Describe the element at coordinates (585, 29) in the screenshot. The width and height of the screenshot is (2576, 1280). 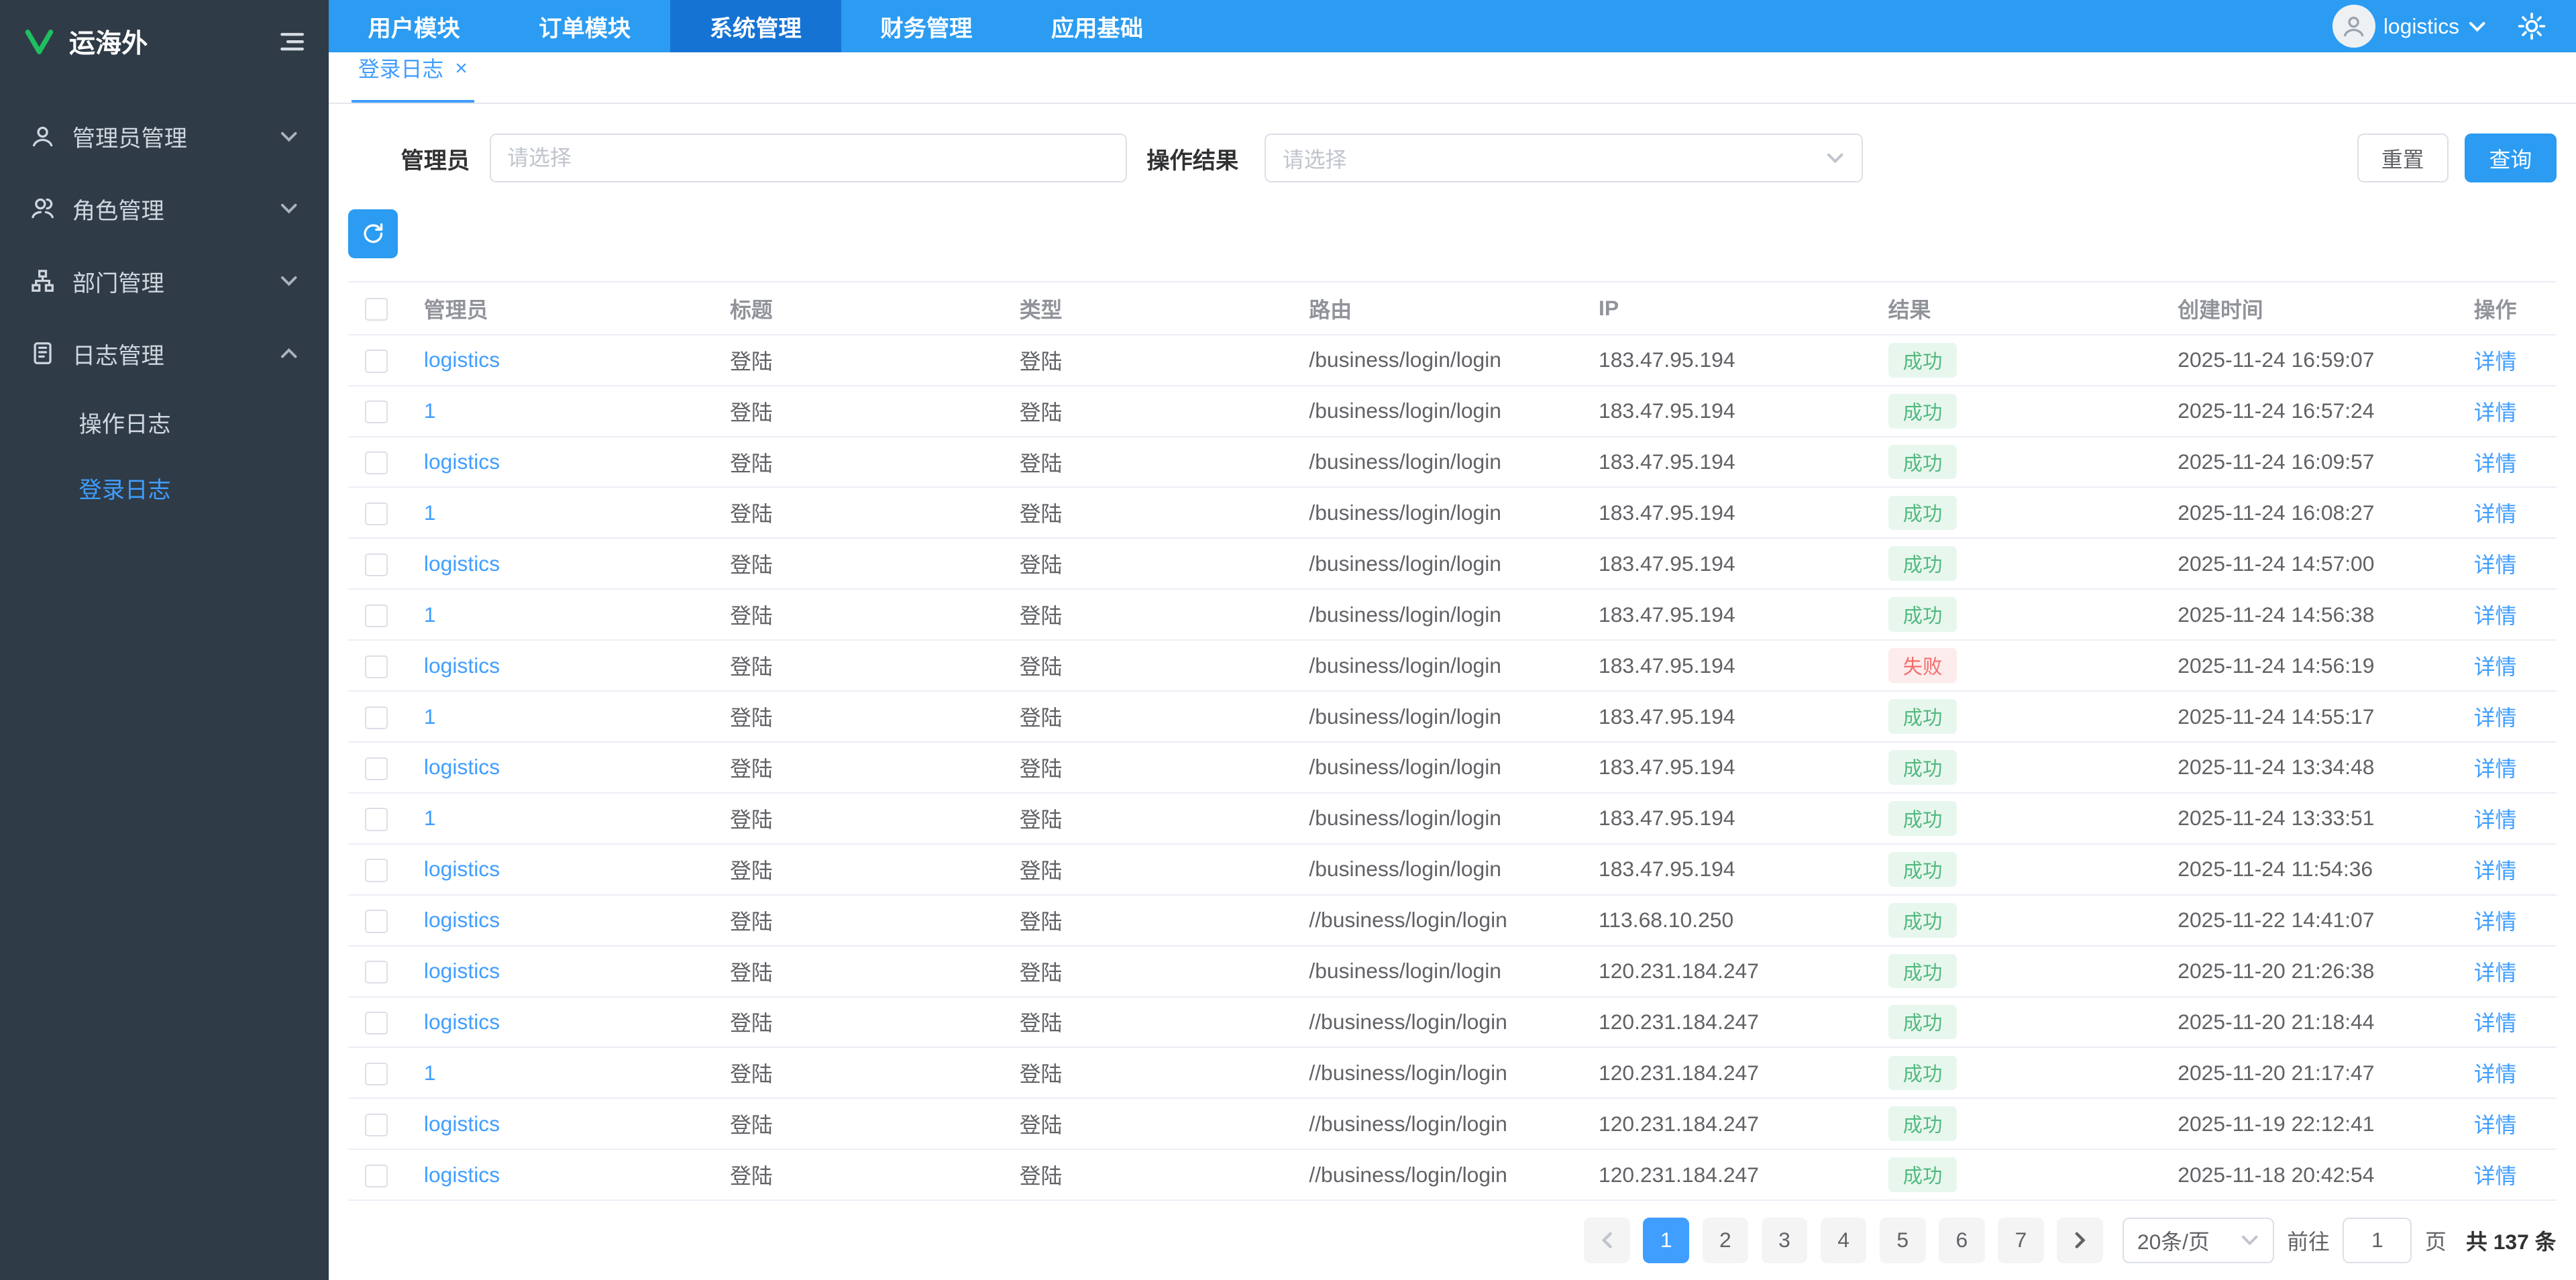
I see `topnav-item-label: 订单模块` at that location.